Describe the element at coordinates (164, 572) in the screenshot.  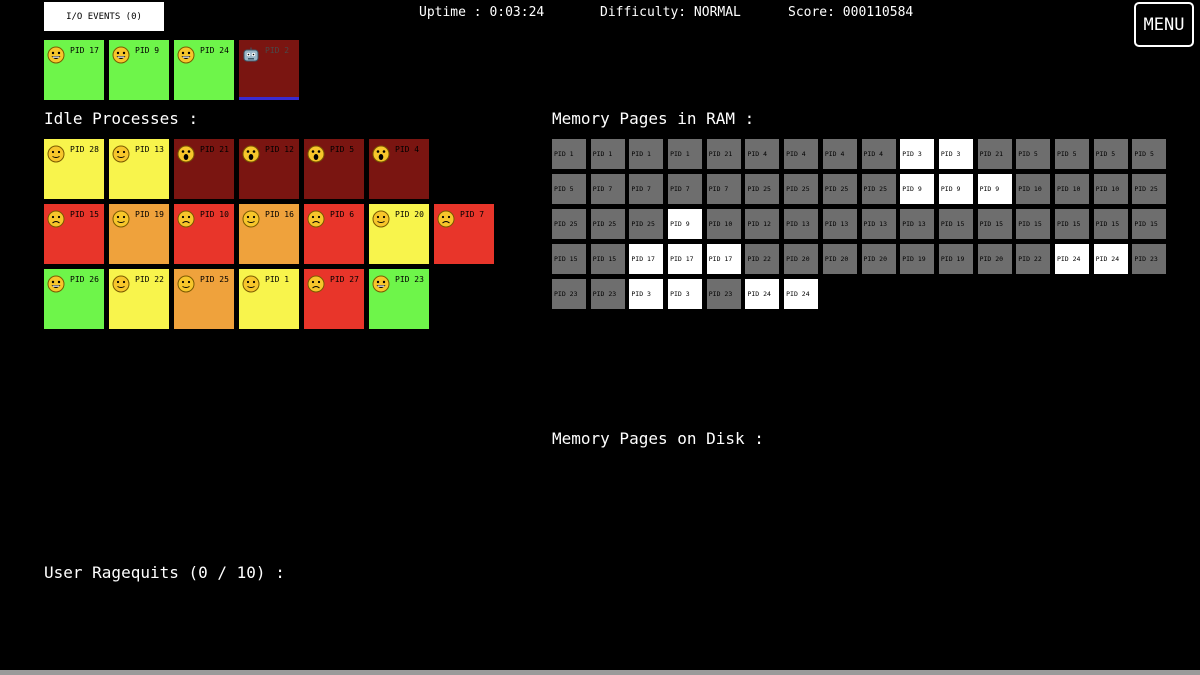
I see `ragequits-title: User Ragequits (0 / 10) :` at that location.